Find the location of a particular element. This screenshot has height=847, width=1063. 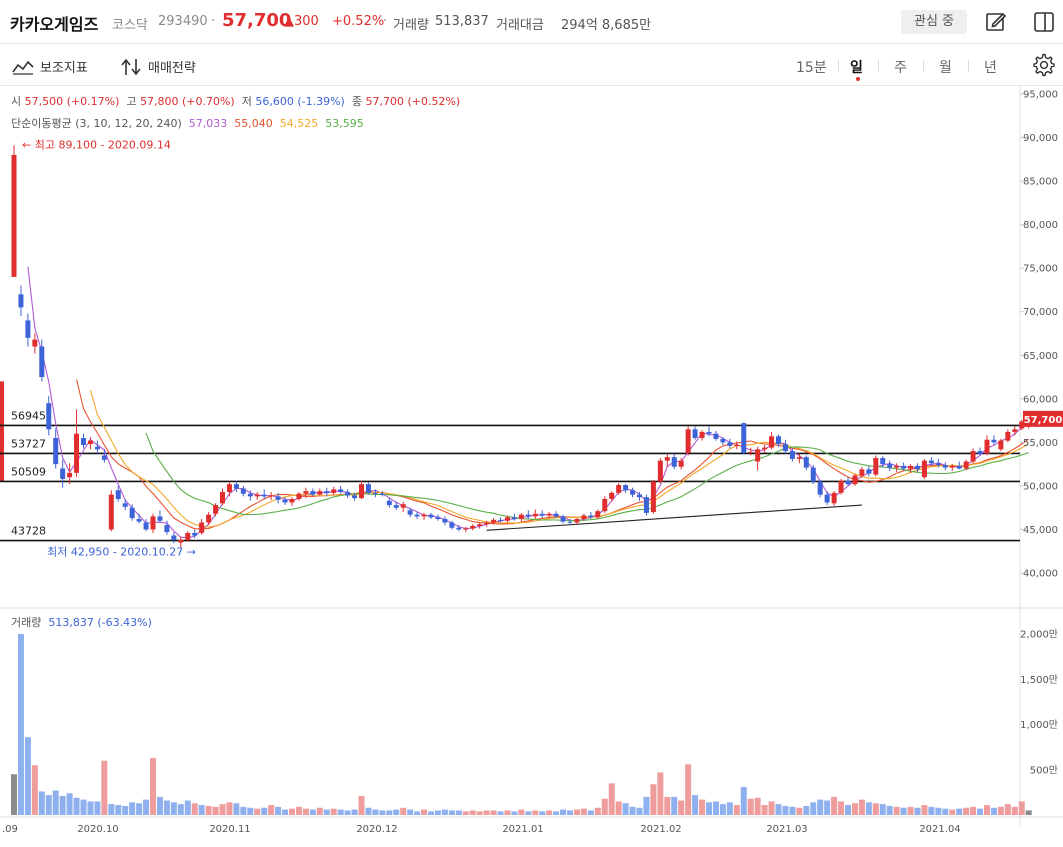

favorite-button: 관심 중 is located at coordinates (934, 22).